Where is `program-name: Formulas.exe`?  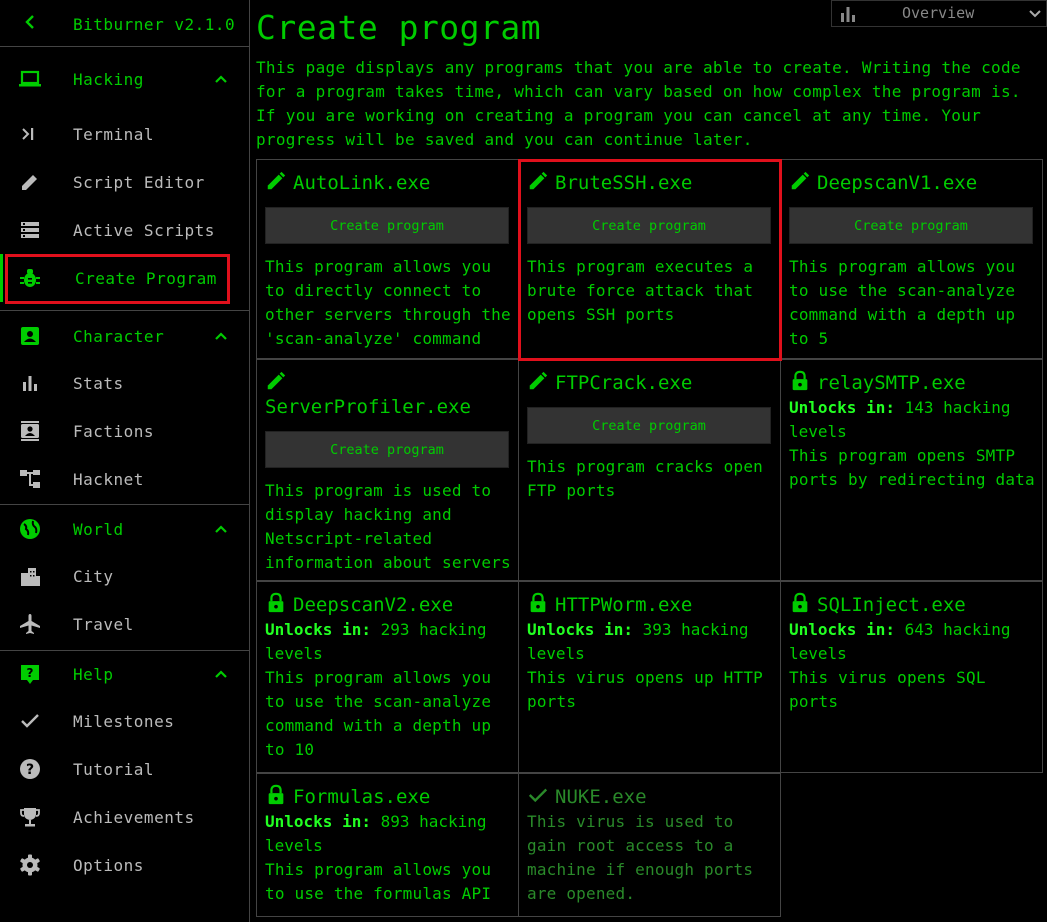
program-name: Formulas.exe is located at coordinates (389, 796).